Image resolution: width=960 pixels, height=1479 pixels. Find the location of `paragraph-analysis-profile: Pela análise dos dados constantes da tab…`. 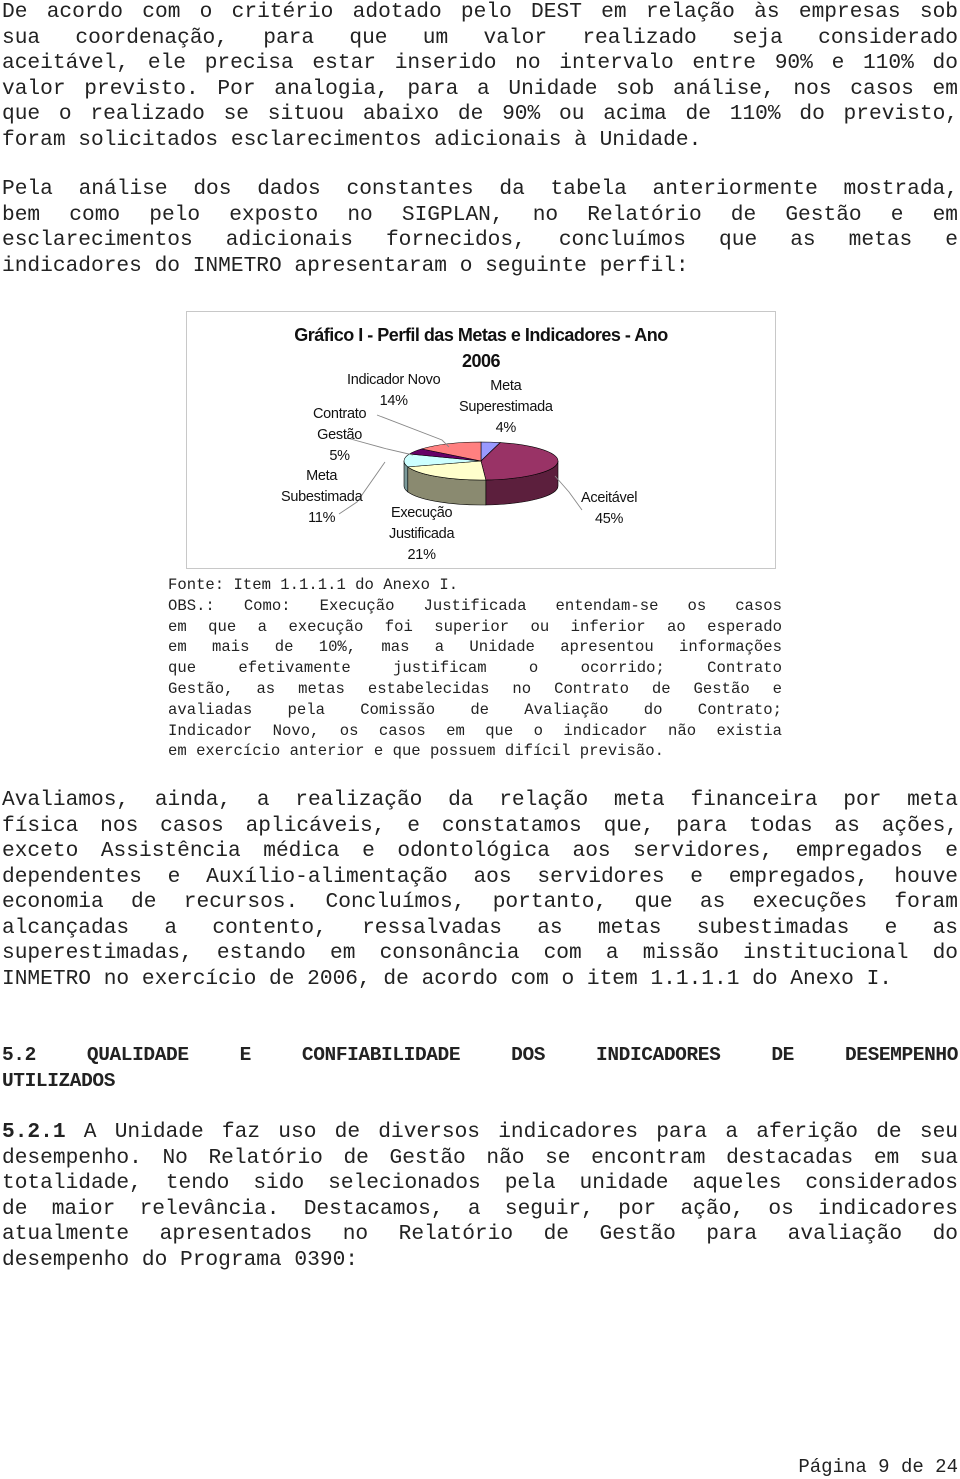

paragraph-analysis-profile: Pela análise dos dados constantes da tab… is located at coordinates (480, 228).